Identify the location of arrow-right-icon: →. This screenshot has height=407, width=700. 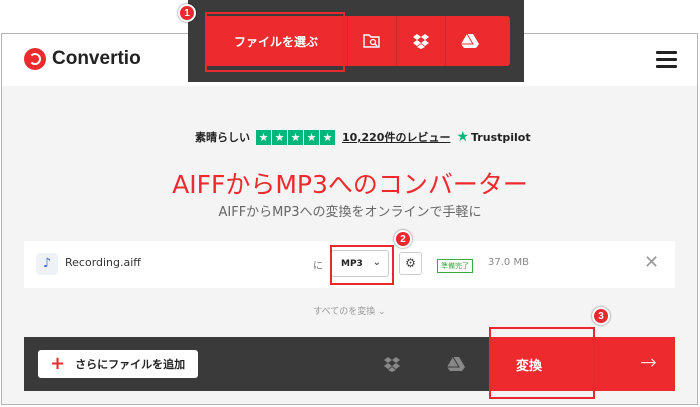
(648, 362).